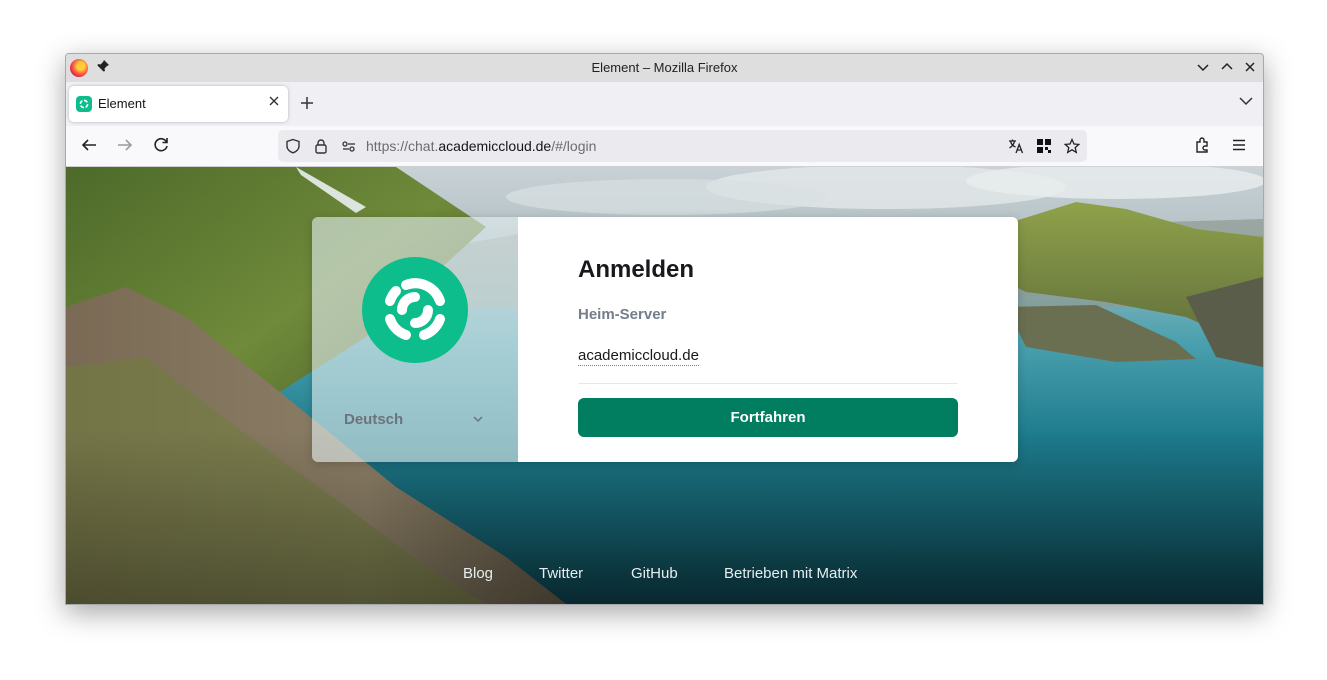  I want to click on chevron-up-icon, so click(1227, 66).